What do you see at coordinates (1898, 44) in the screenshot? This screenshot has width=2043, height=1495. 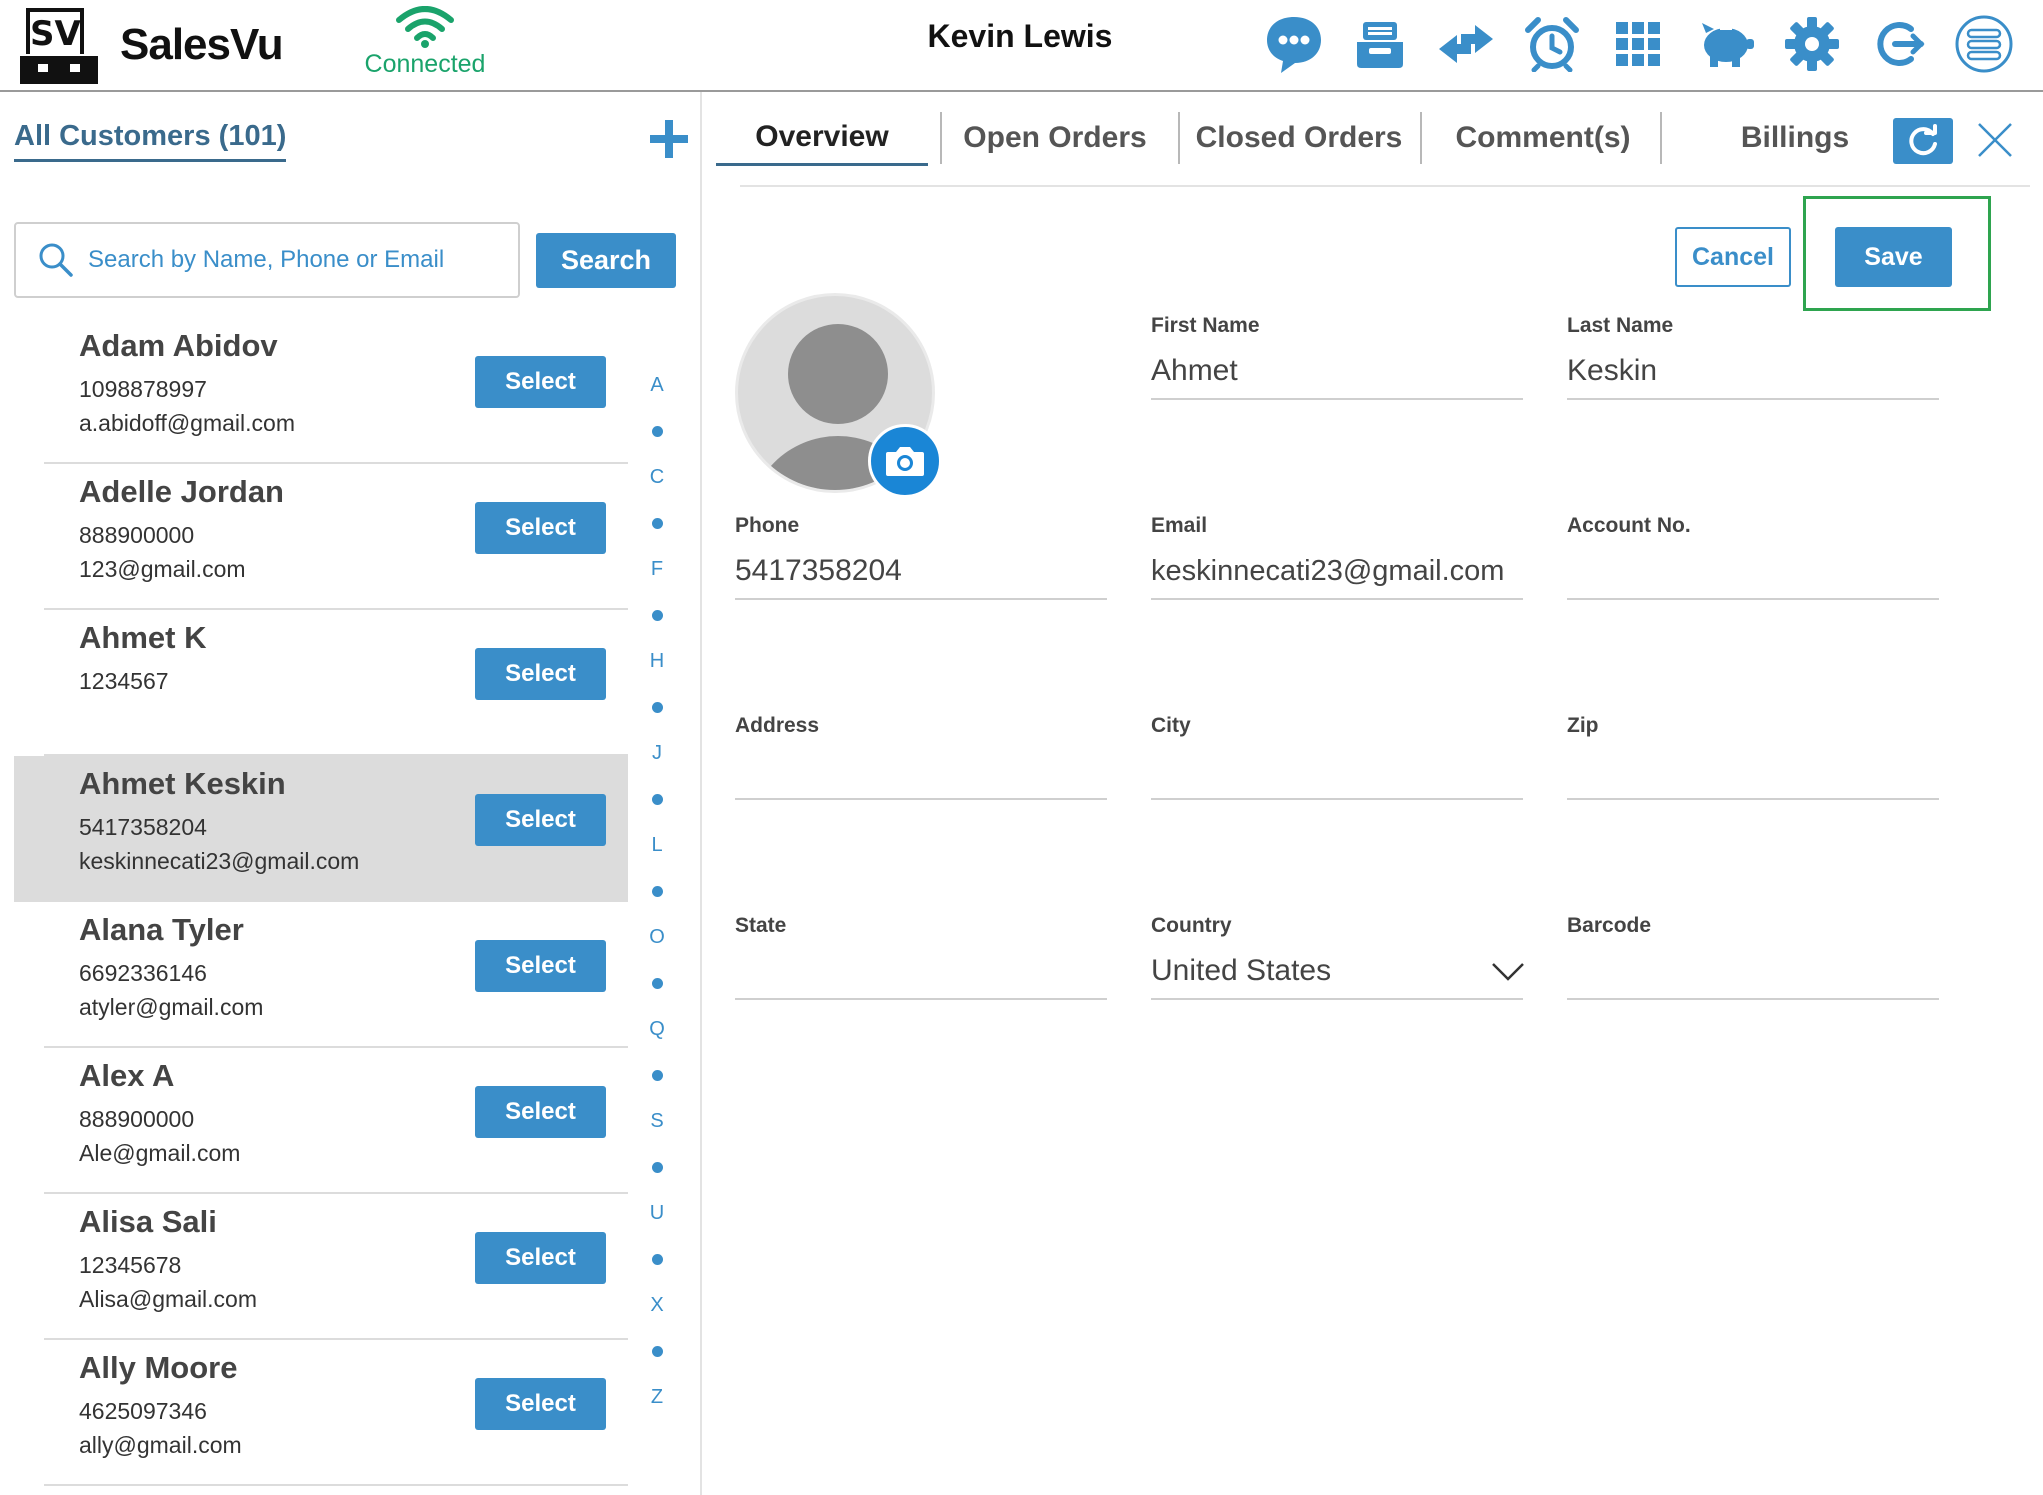 I see `logout-icon` at bounding box center [1898, 44].